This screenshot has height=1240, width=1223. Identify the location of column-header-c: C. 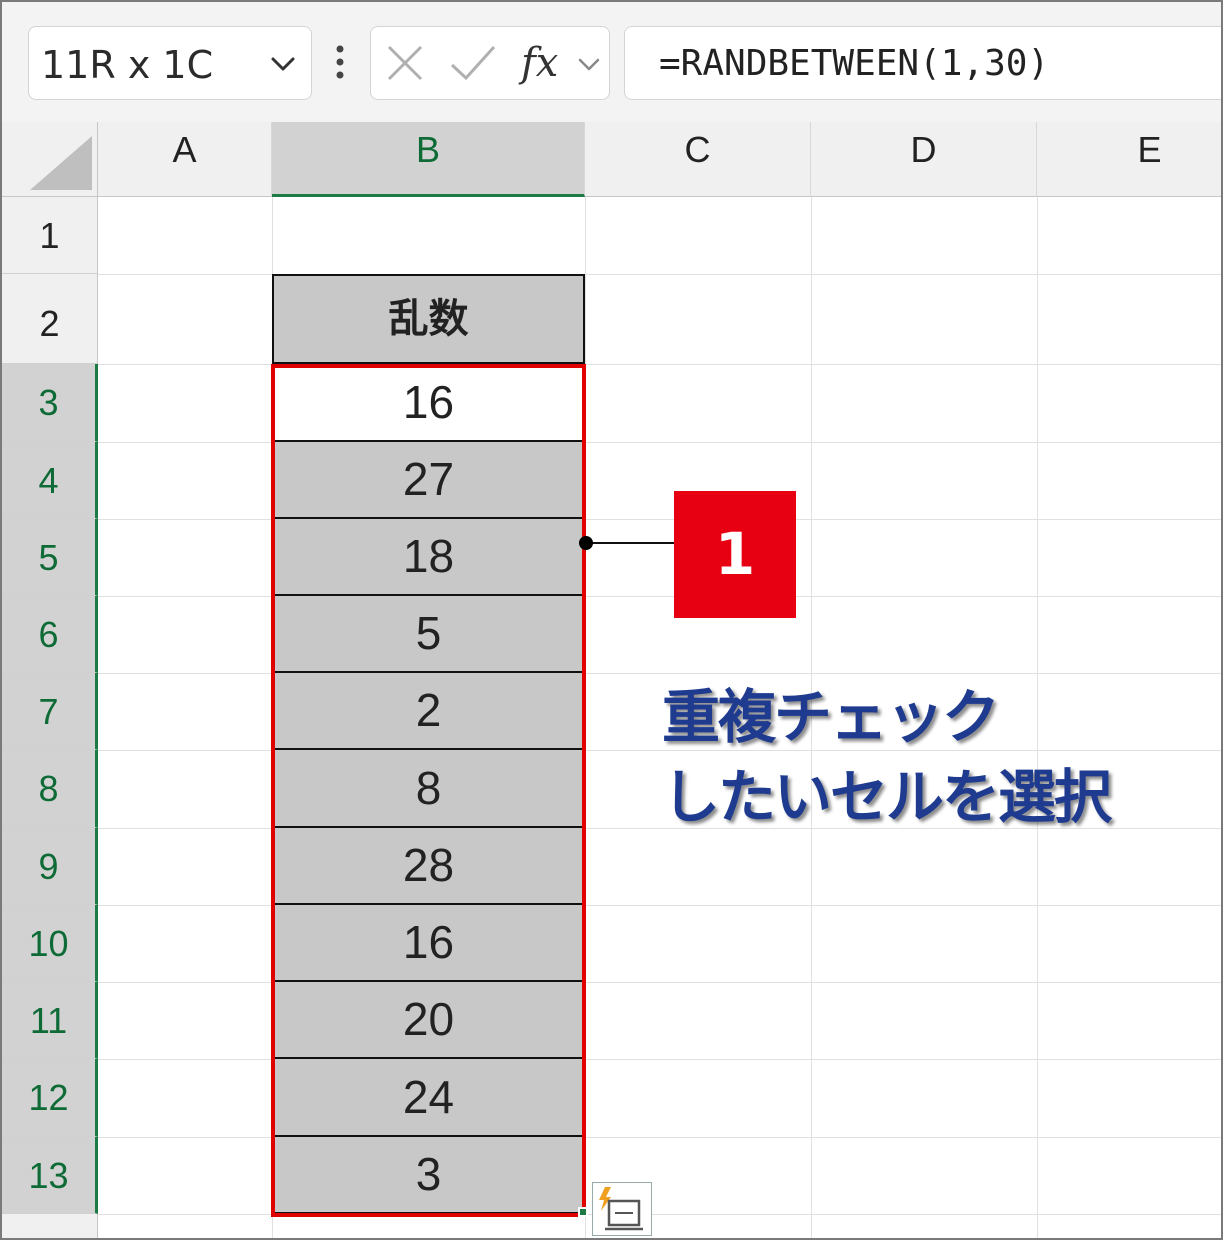
(698, 159).